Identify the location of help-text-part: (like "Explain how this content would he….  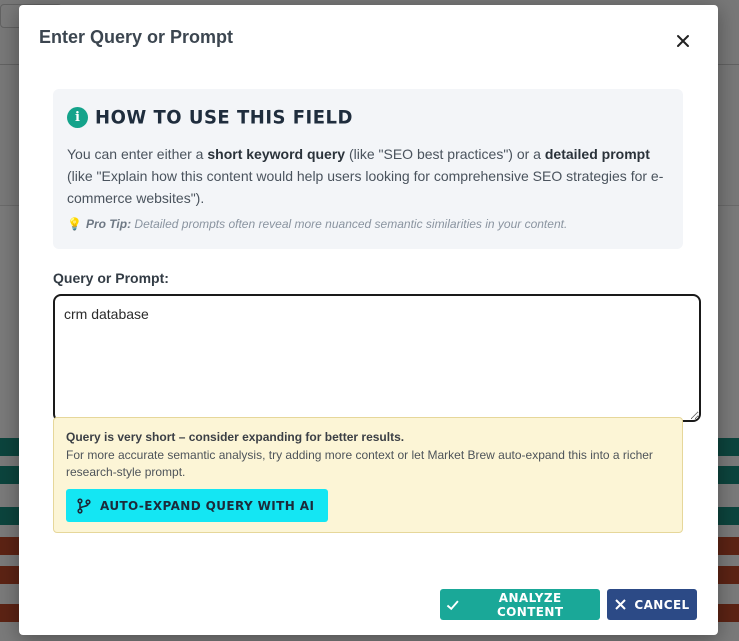
(365, 187).